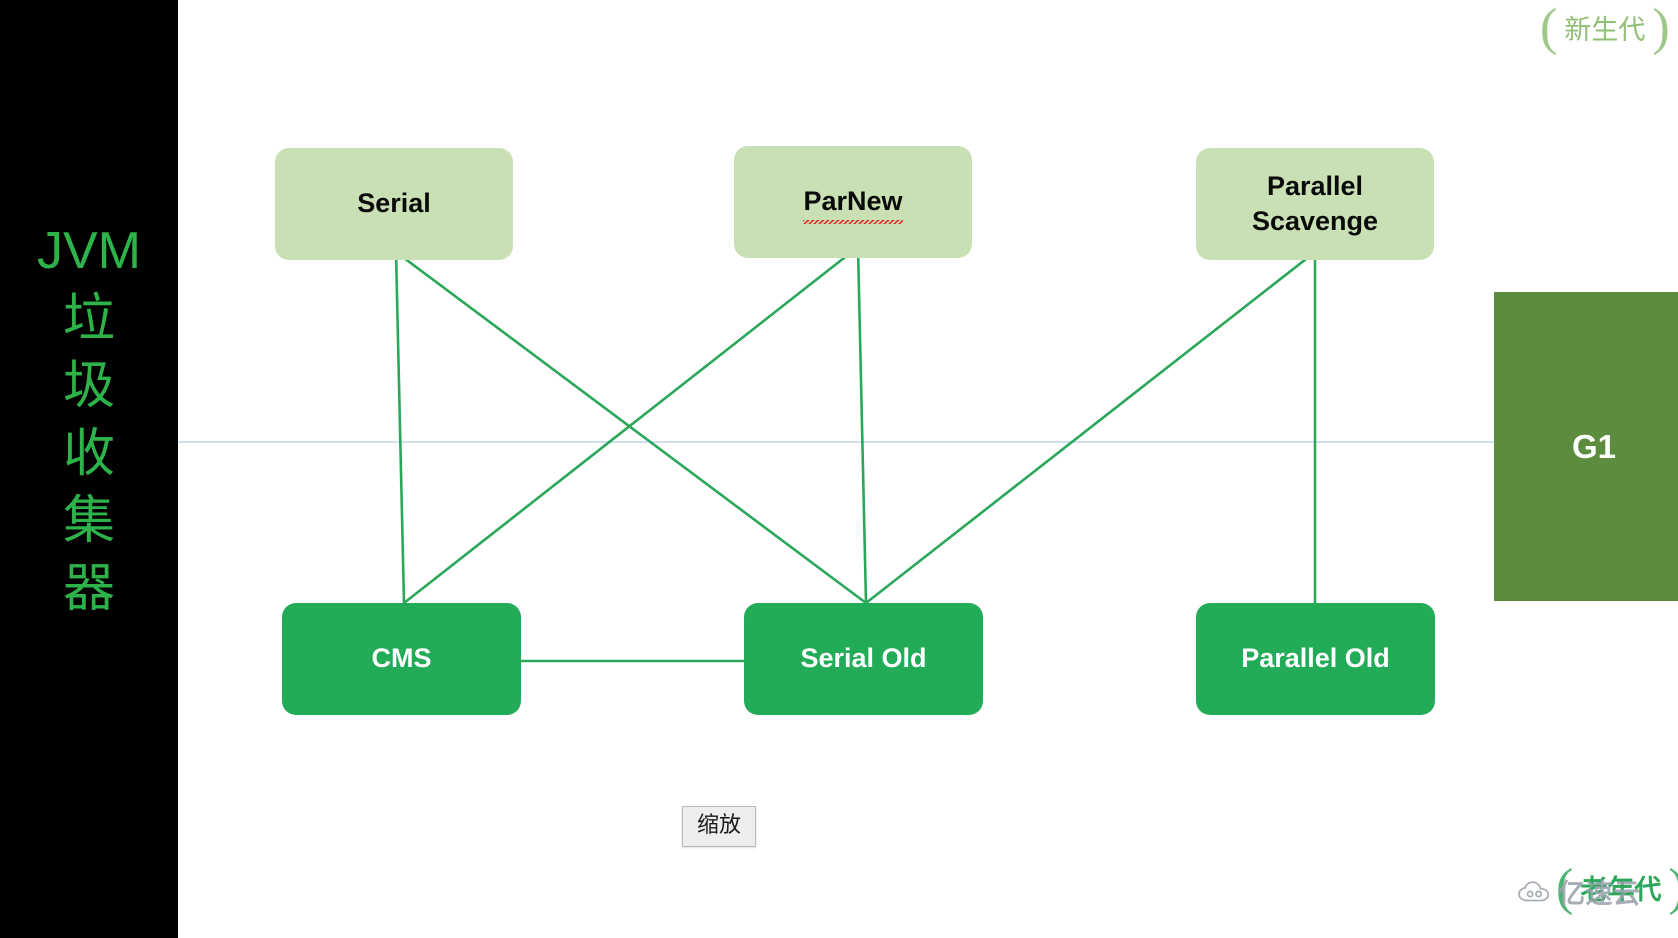  I want to click on cloud-icon, so click(1534, 890).